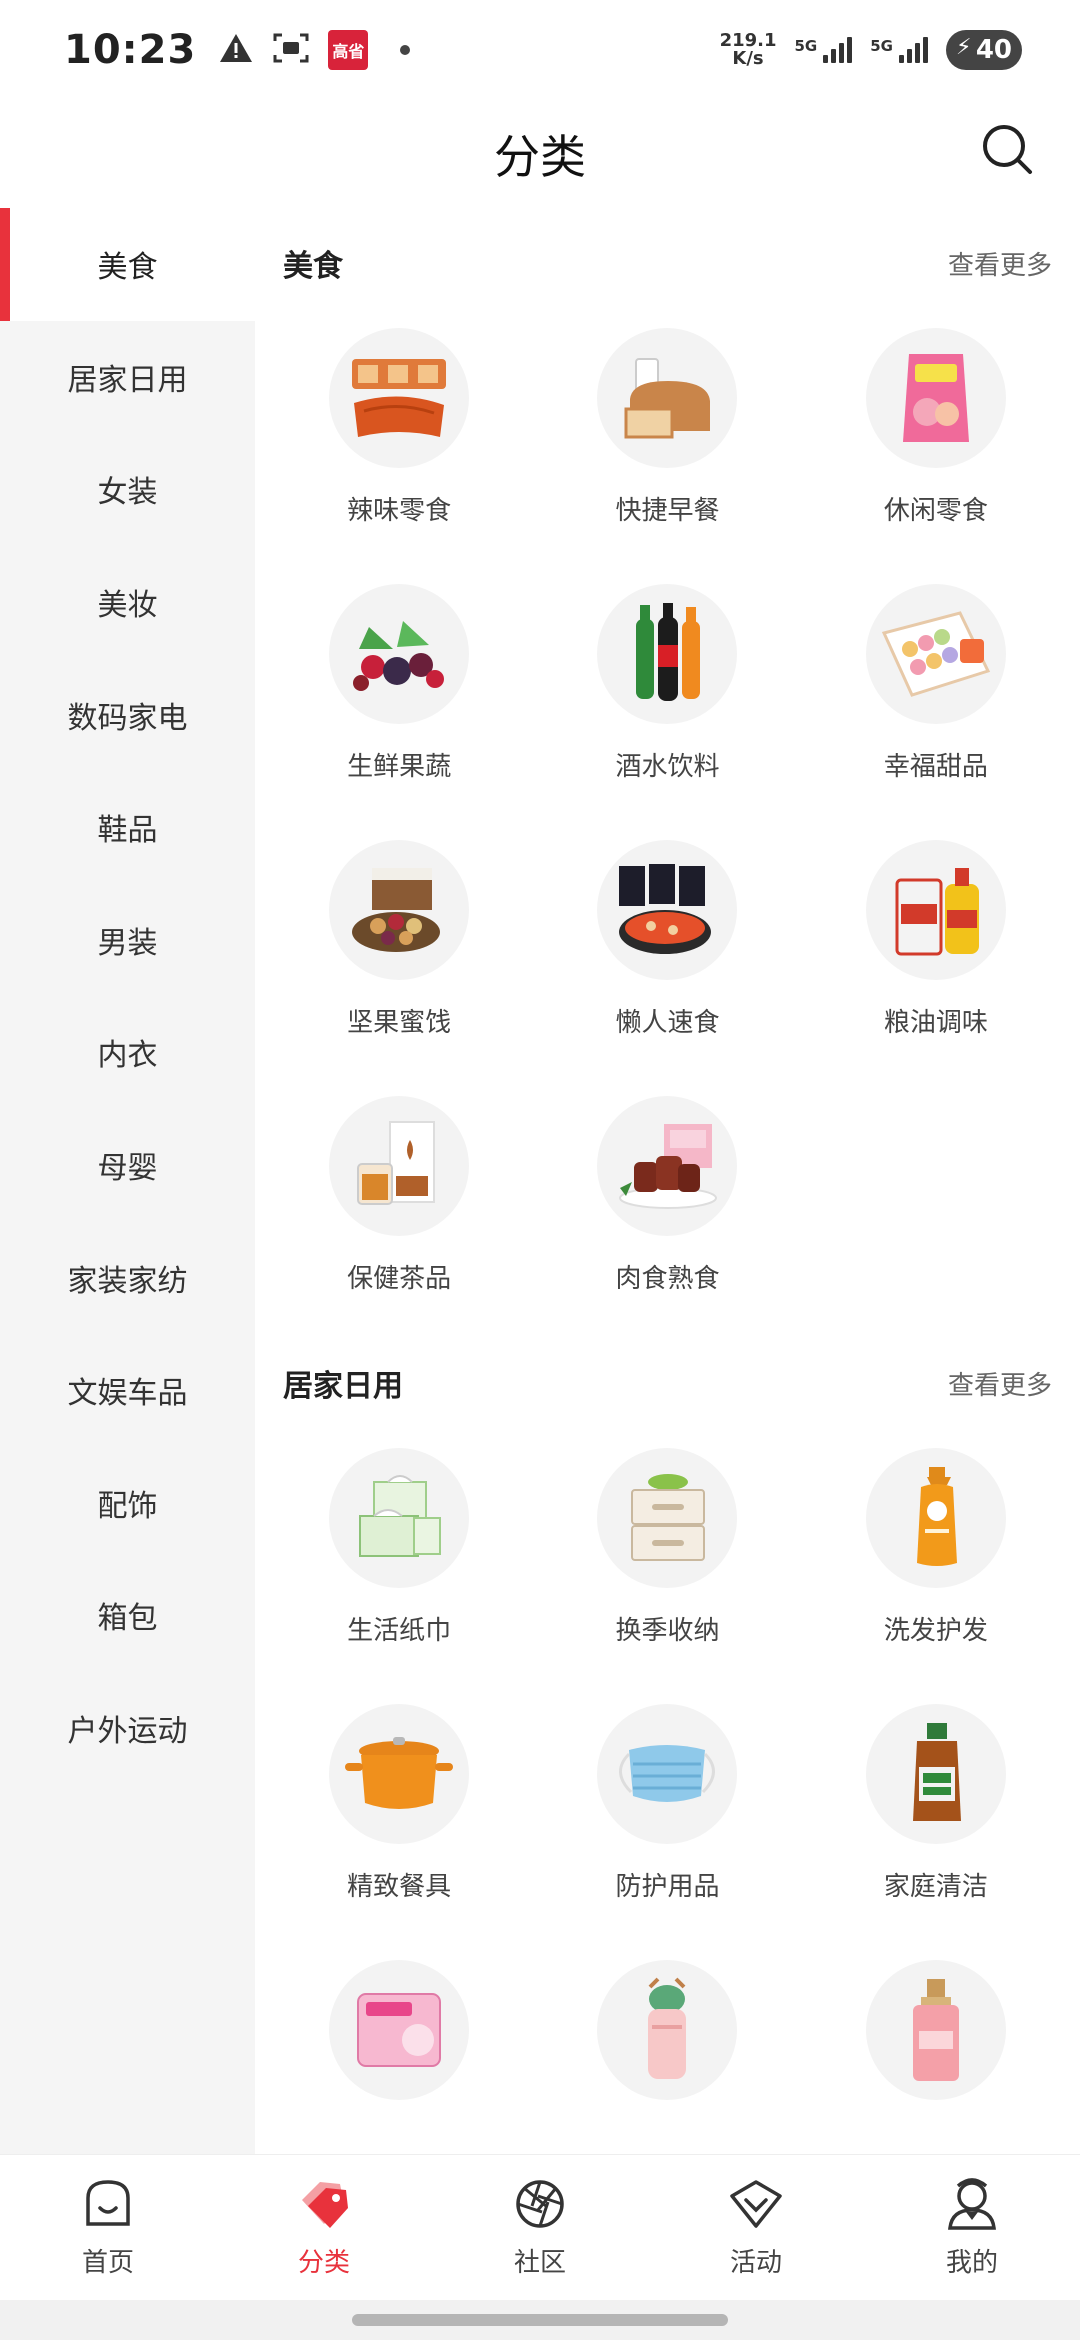  I want to click on subcategory-item: 坚果蜜饯, so click(399, 950).